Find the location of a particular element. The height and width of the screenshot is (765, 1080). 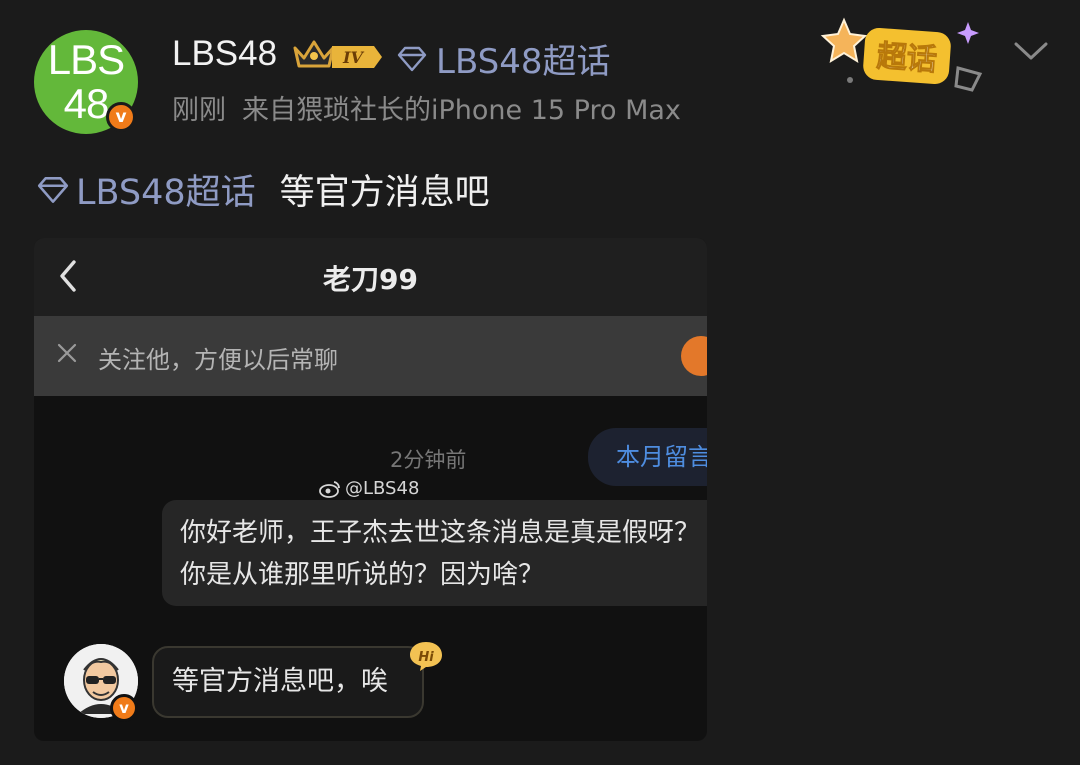

post-body: LBS48超话 等官方消息吧 is located at coordinates (263, 189).